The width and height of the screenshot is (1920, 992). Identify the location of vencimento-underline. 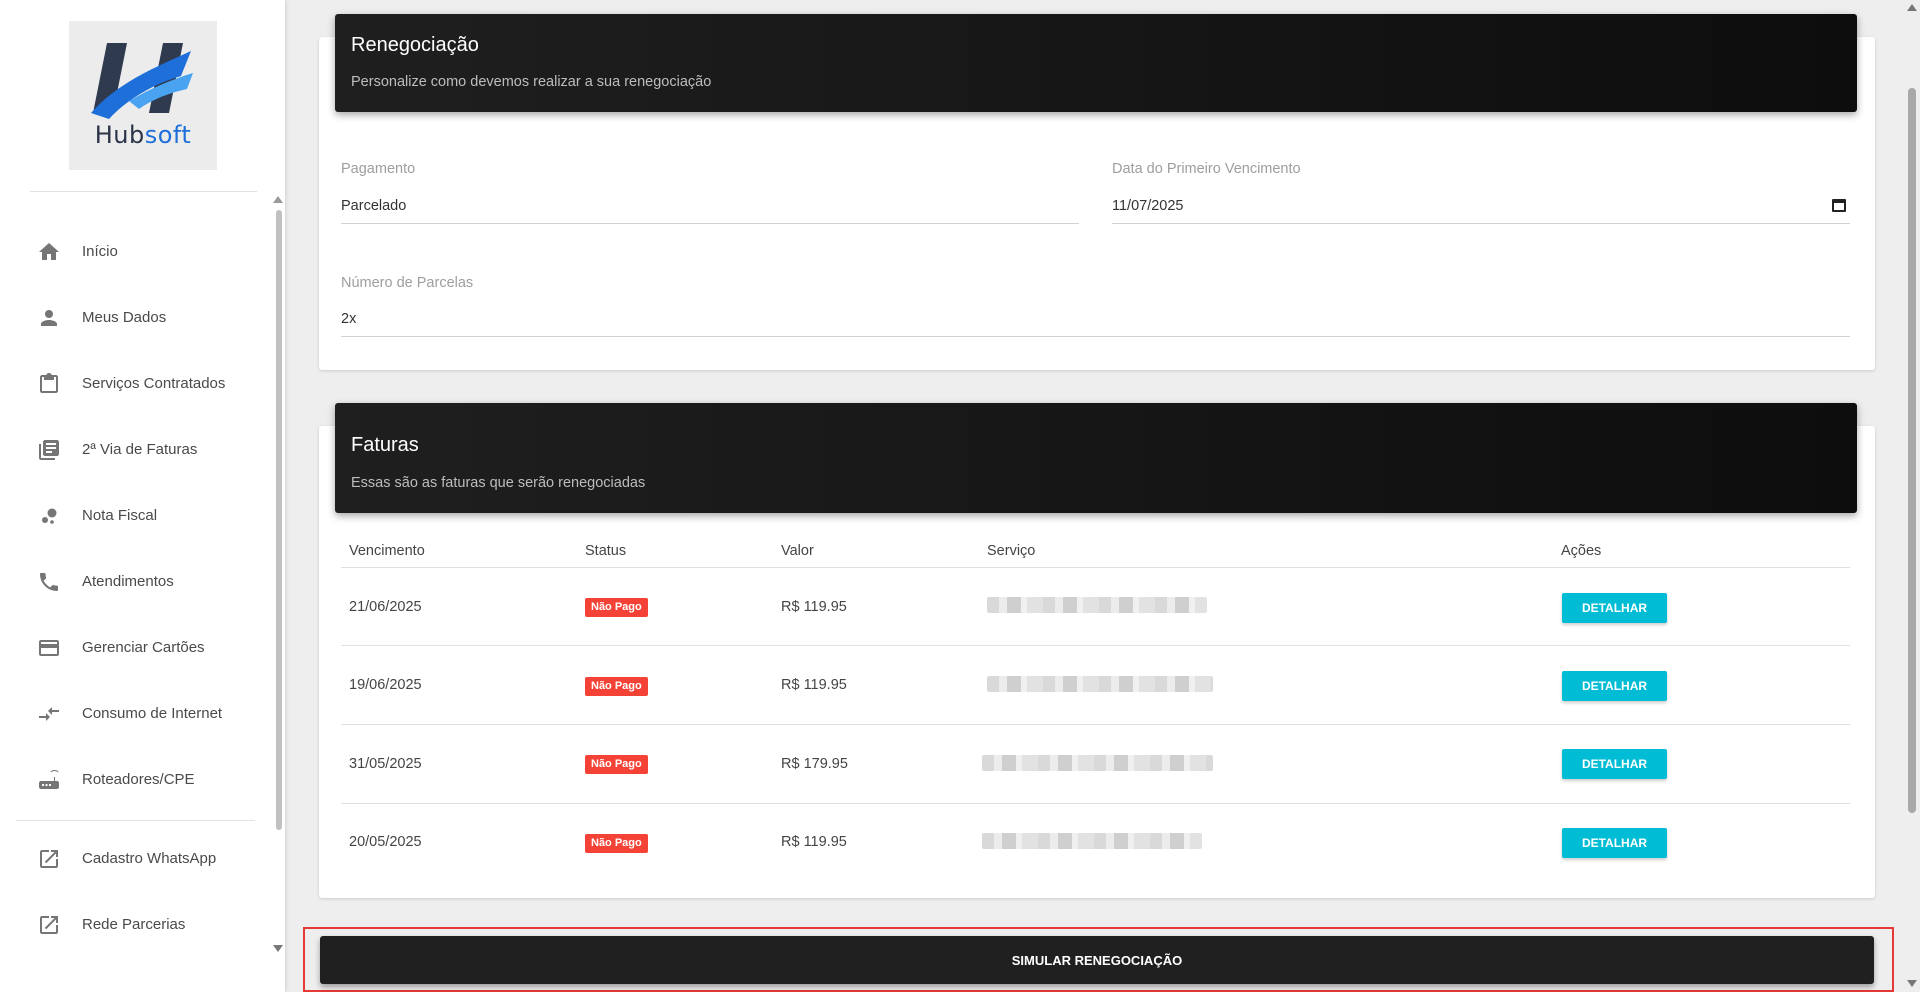
(1481, 223).